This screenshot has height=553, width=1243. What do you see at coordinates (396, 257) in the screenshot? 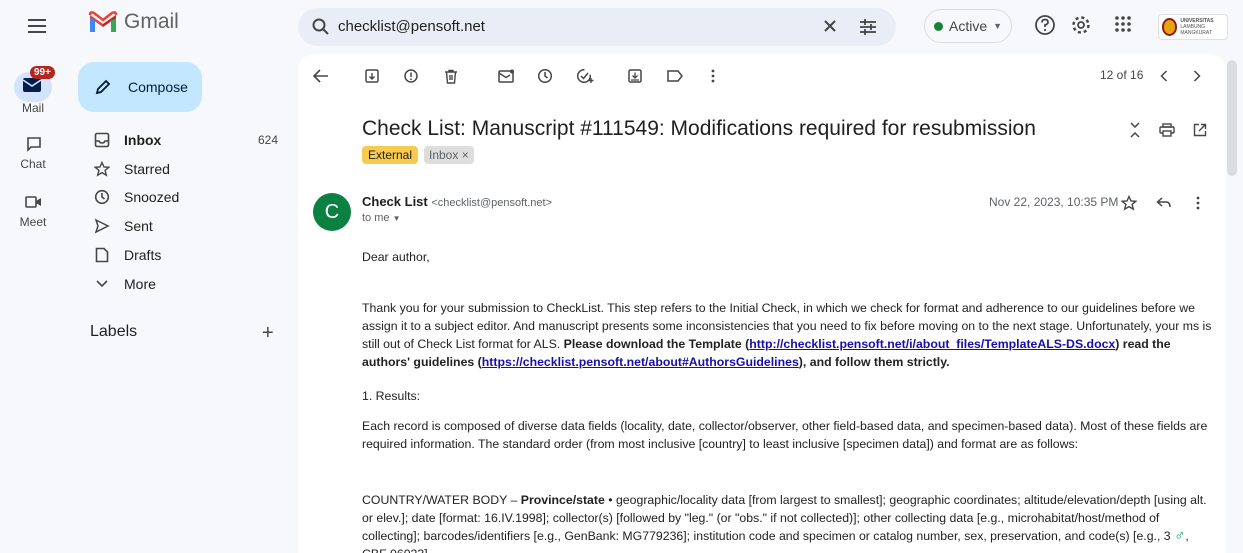
I see `email-greeting: Dear author,` at bounding box center [396, 257].